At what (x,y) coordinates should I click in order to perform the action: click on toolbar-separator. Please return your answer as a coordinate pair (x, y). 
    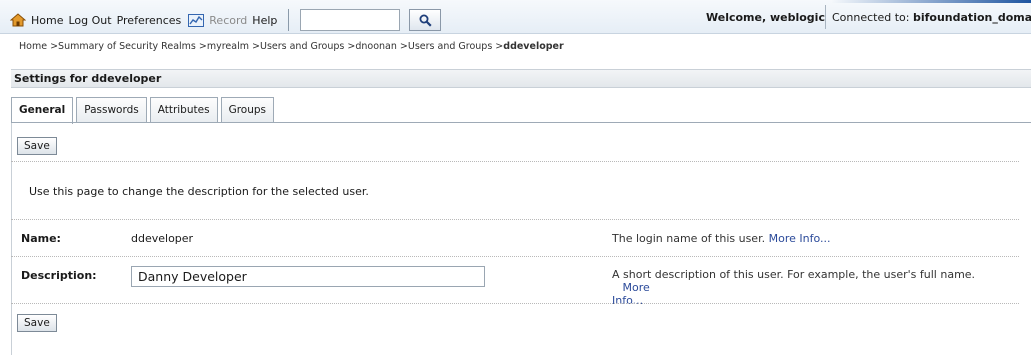
    Looking at the image, I should click on (289, 20).